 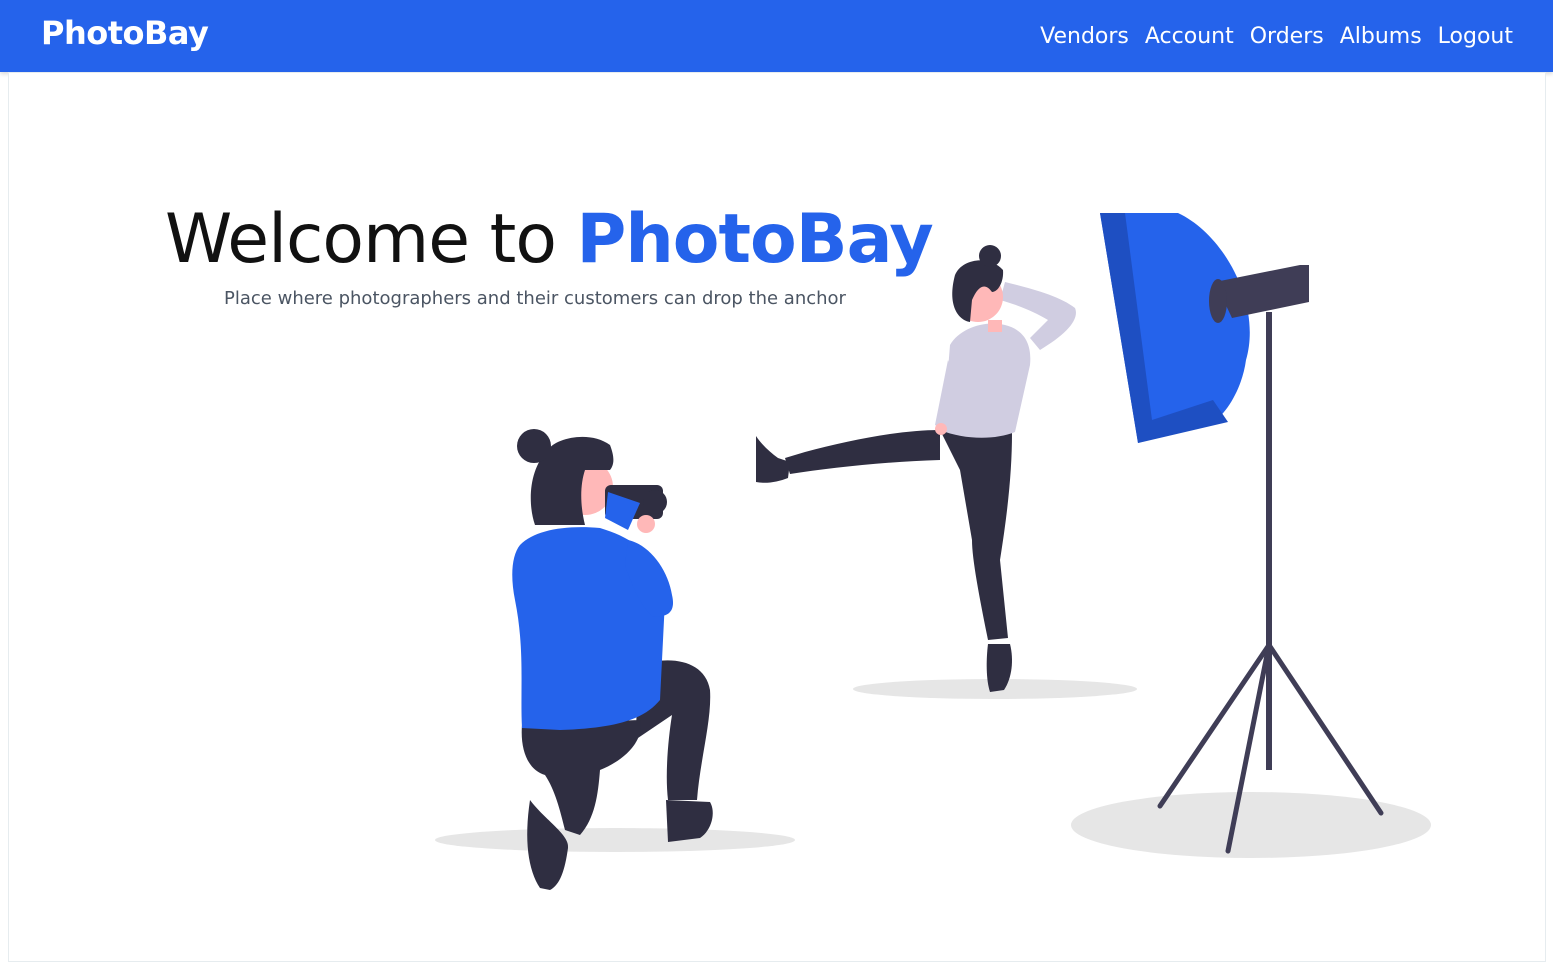 I want to click on photographer-figure, so click(x=612, y=659).